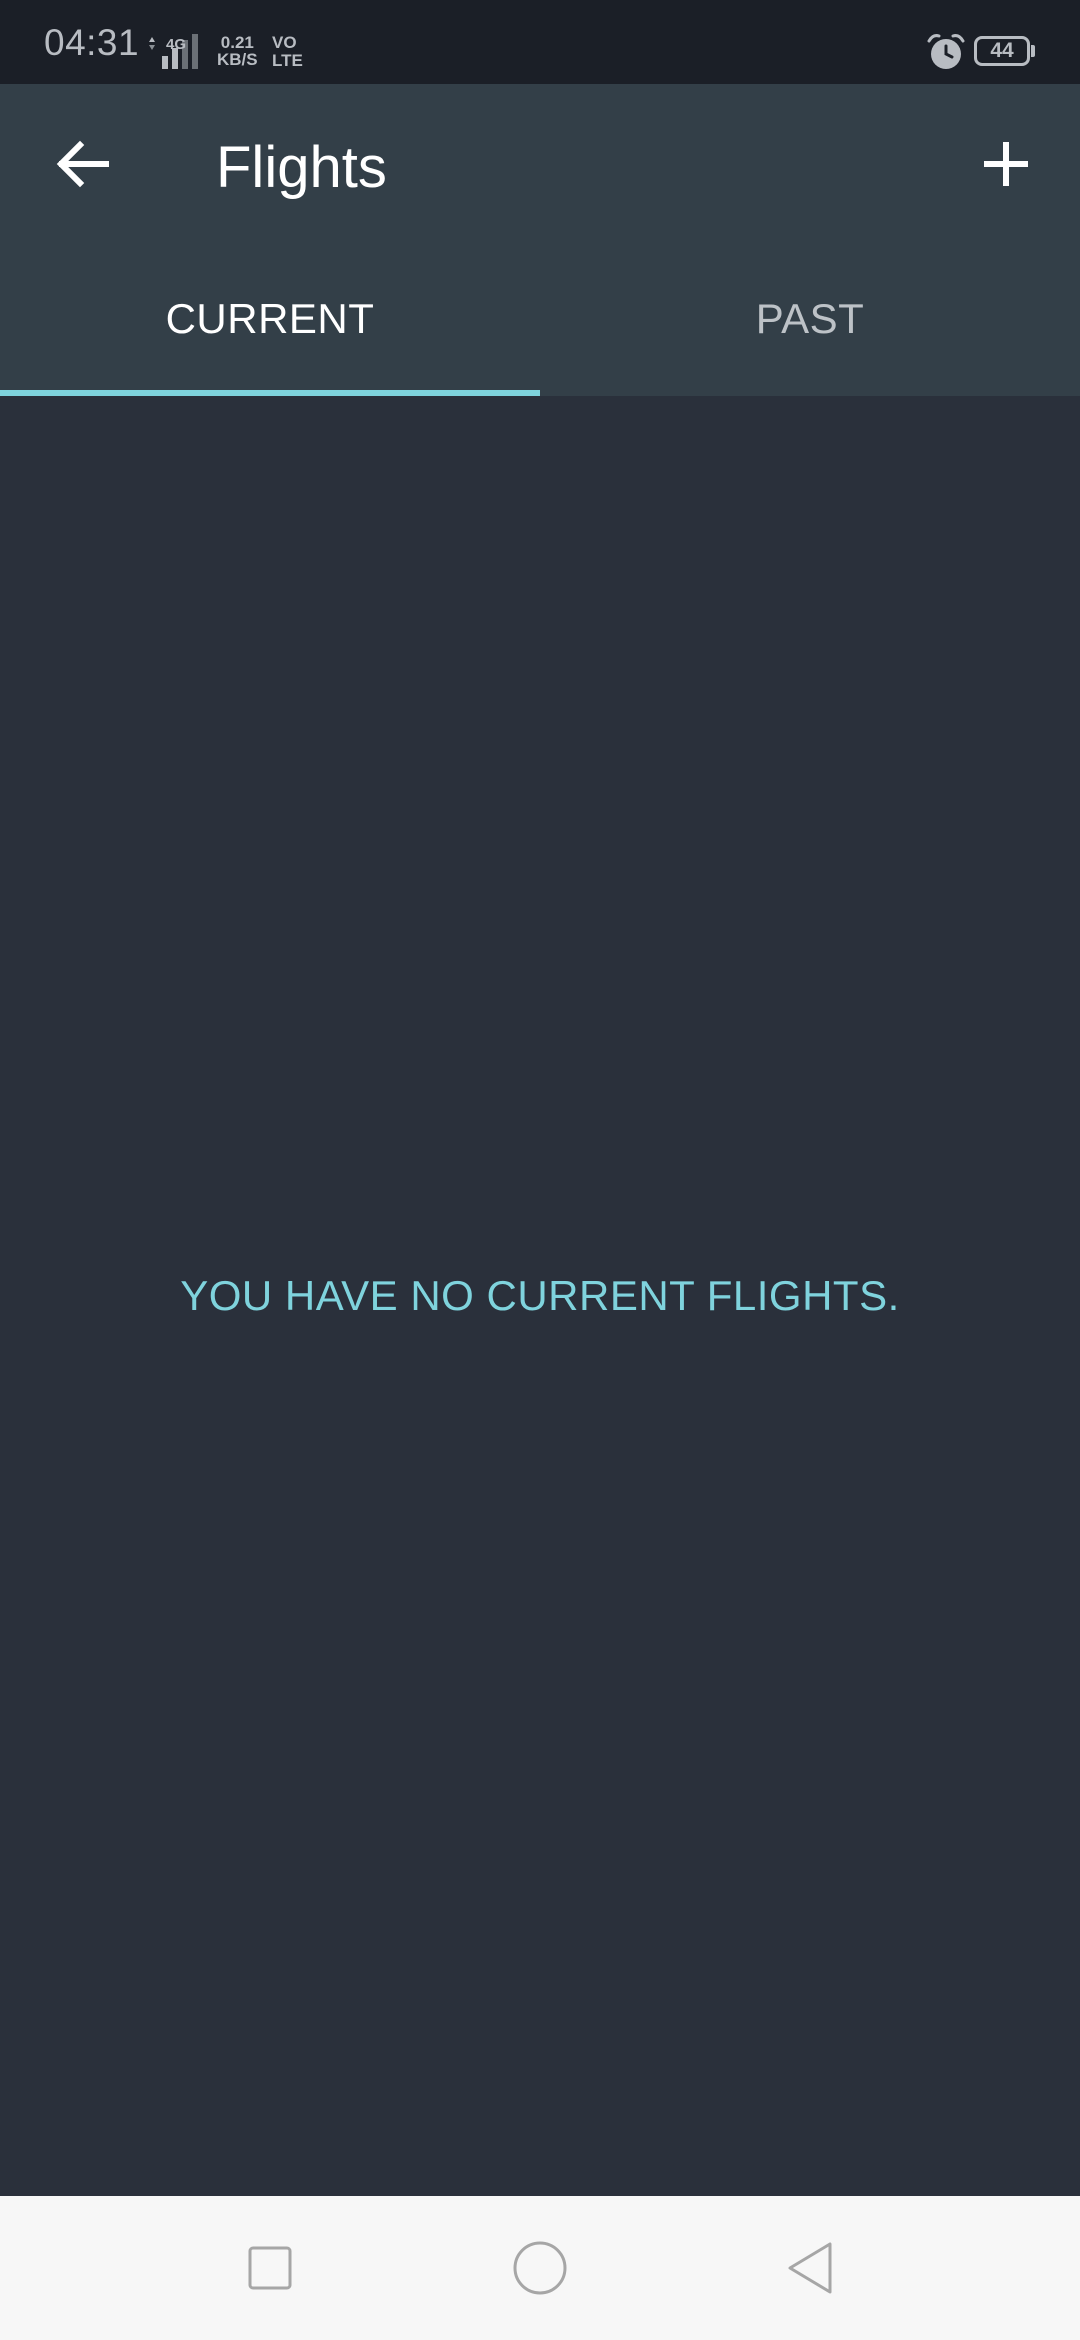  I want to click on volte-indicator: VO LTE, so click(287, 52).